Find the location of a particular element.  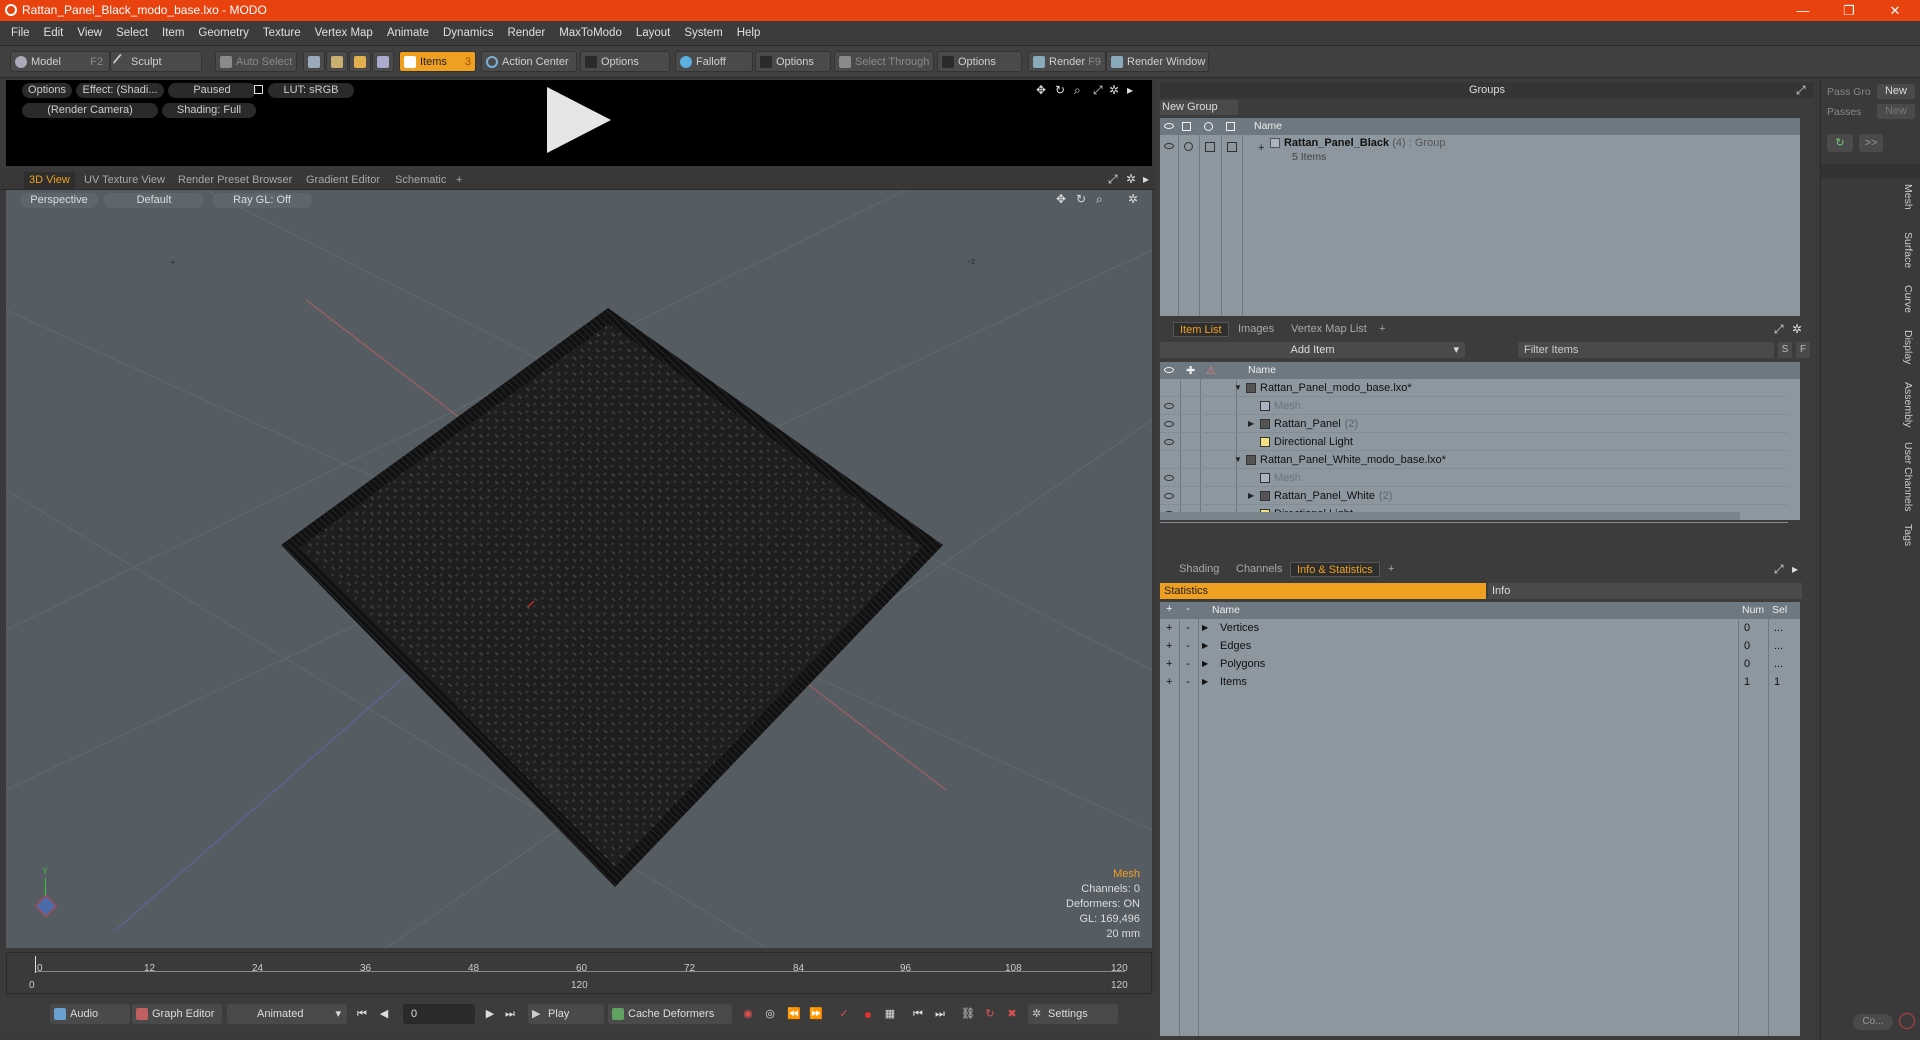

maximize-icon: ⤢ is located at coordinates (1113, 179).